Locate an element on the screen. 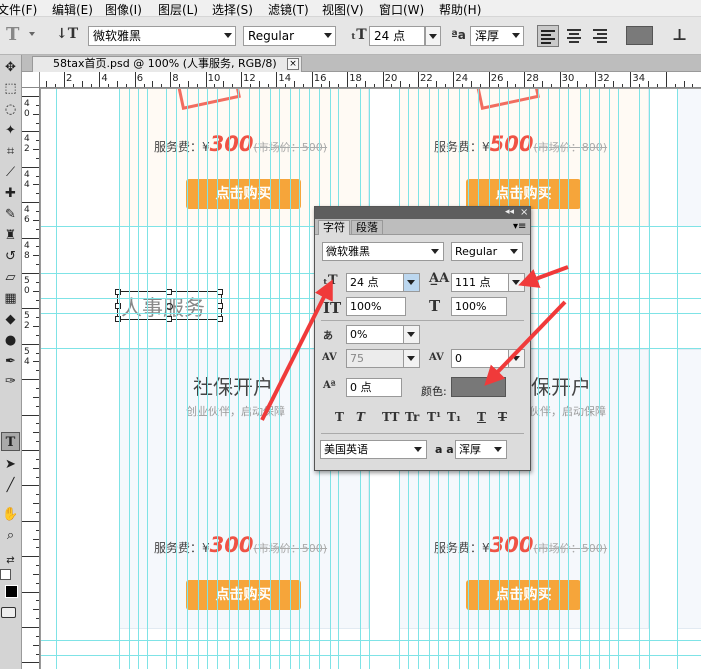 The height and width of the screenshot is (669, 701). lasso-tool-icon: ◌ is located at coordinates (10, 109).